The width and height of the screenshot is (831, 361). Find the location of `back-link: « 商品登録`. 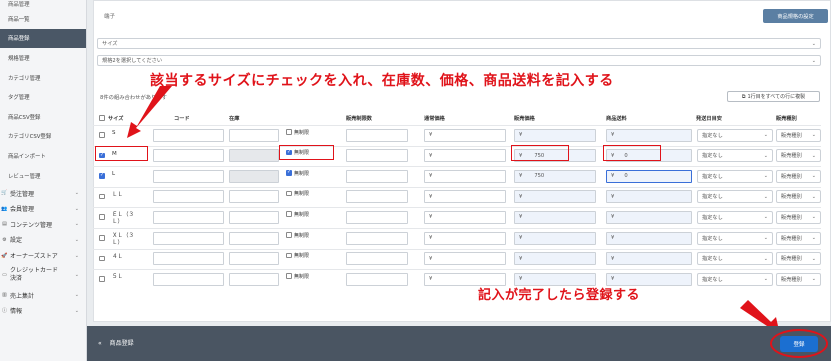

back-link: « 商品登録 is located at coordinates (116, 342).